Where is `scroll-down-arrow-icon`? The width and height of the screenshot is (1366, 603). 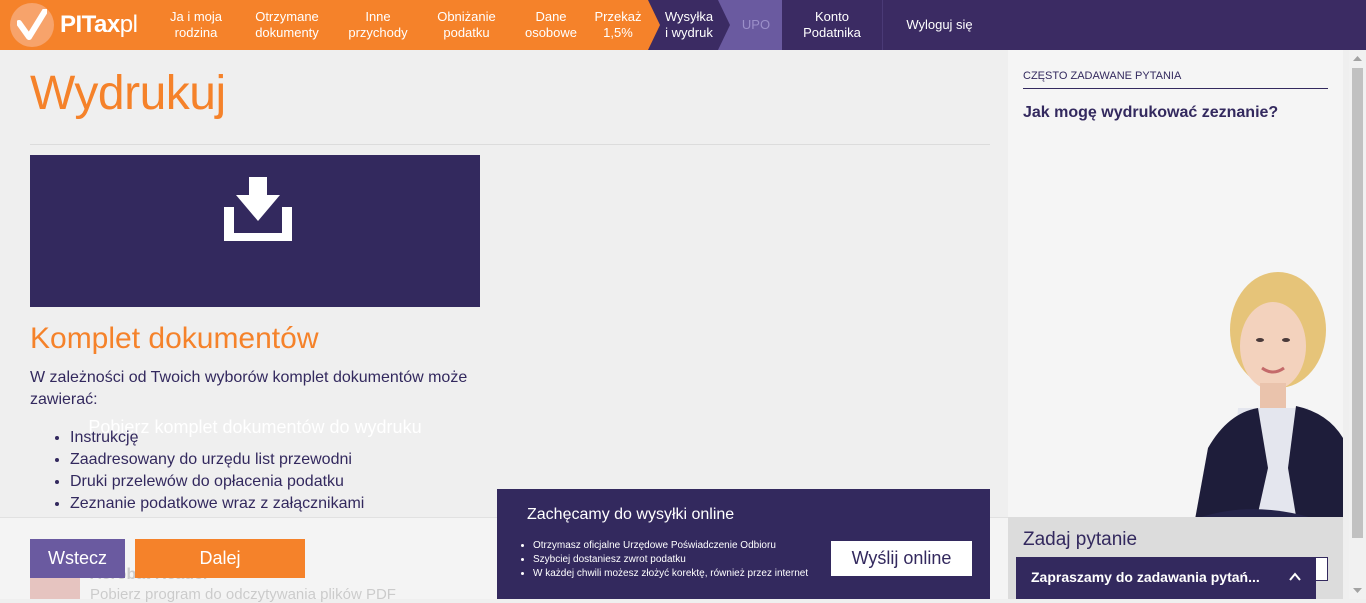
scroll-down-arrow-icon is located at coordinates (1357, 590).